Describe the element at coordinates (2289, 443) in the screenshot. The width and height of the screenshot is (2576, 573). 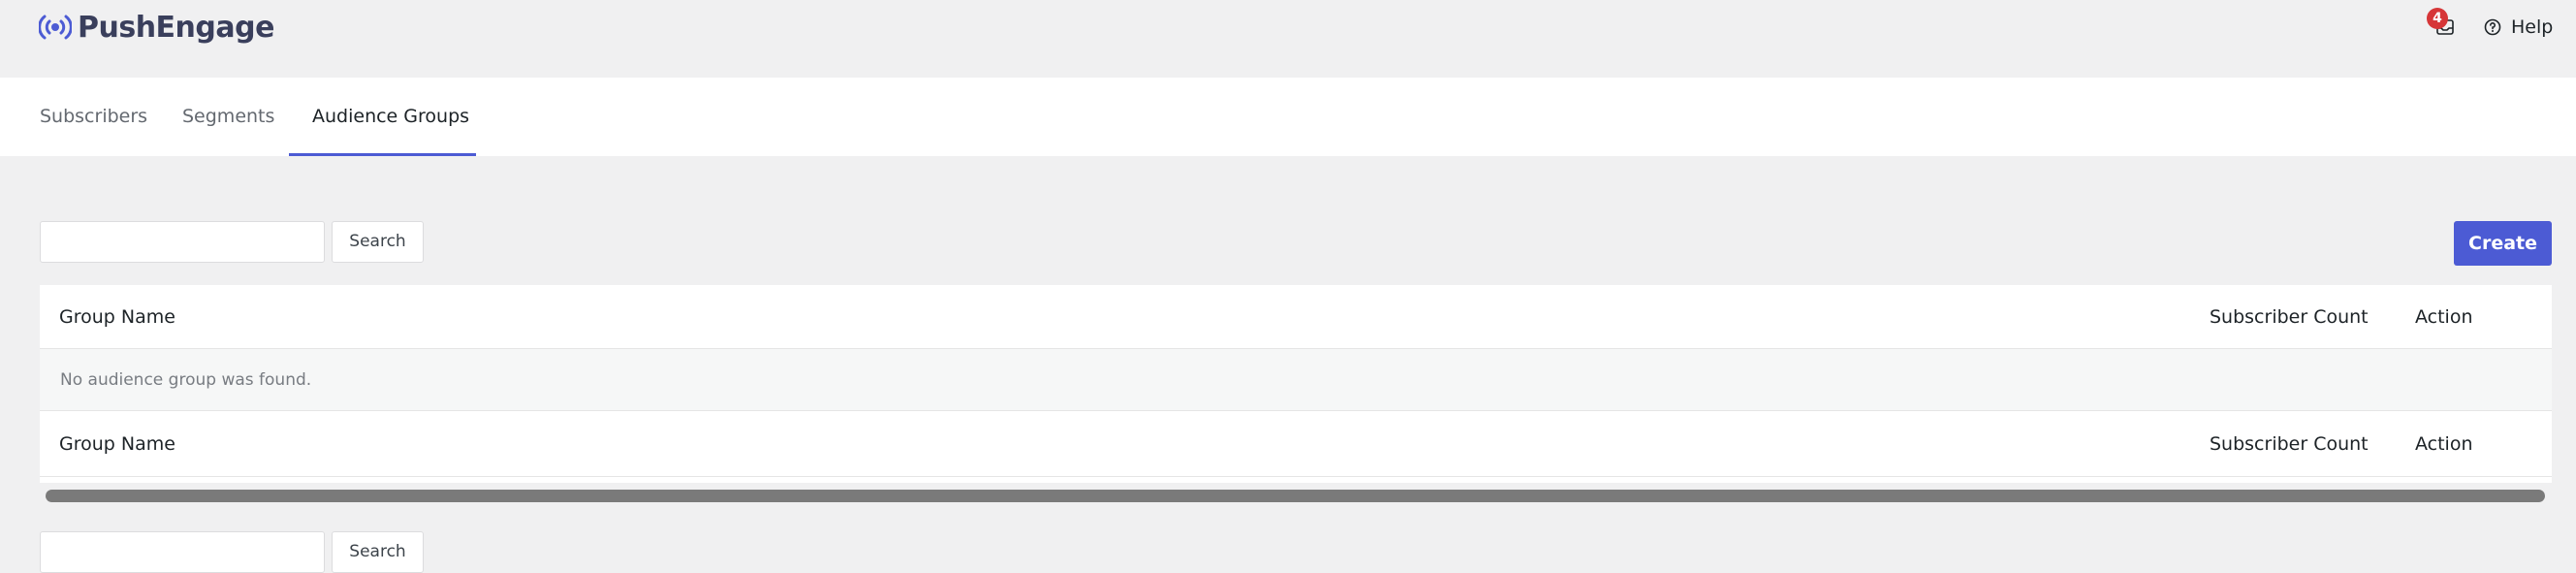
I see `footer-column-subscriber-count: Subscriber Count` at that location.